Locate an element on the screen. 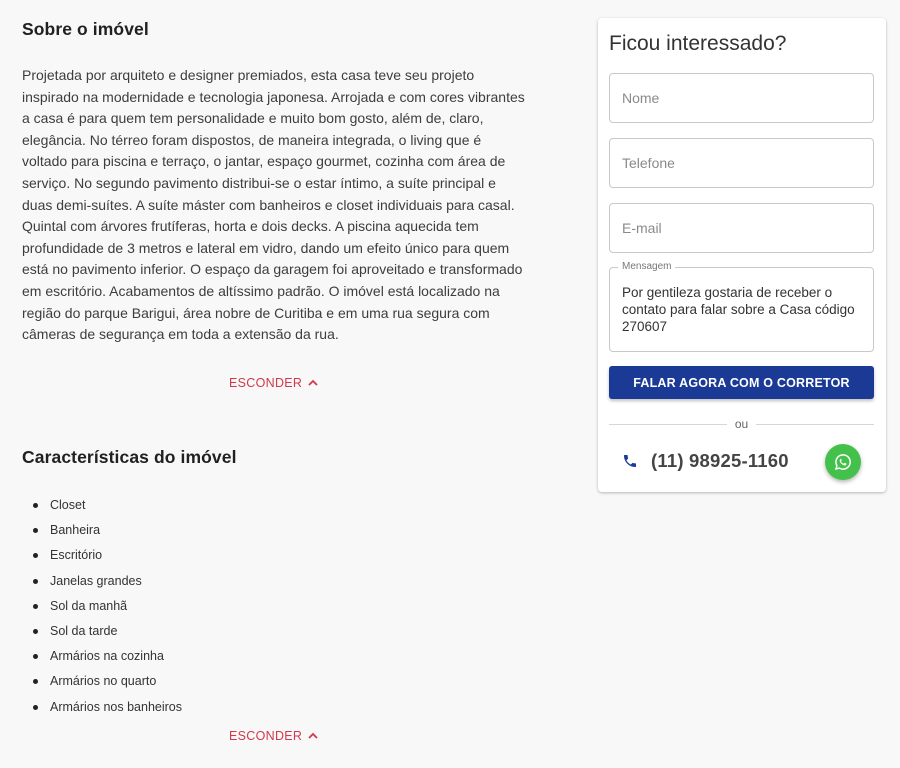  features-hide-label: ESCONDER is located at coordinates (266, 736).